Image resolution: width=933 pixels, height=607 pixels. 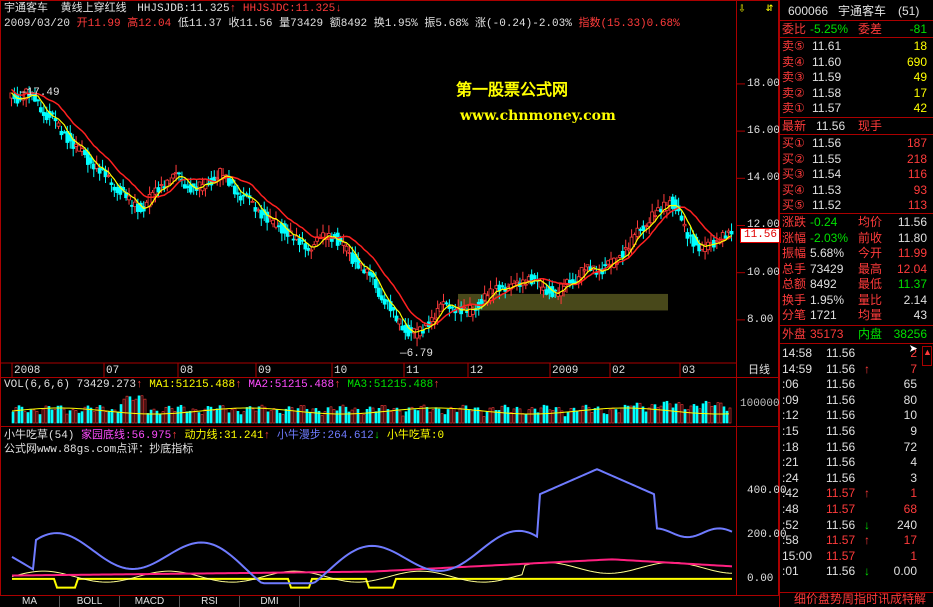 What do you see at coordinates (856, 190) in the screenshot?
I see `buy-row: 买④ 11.53 93` at bounding box center [856, 190].